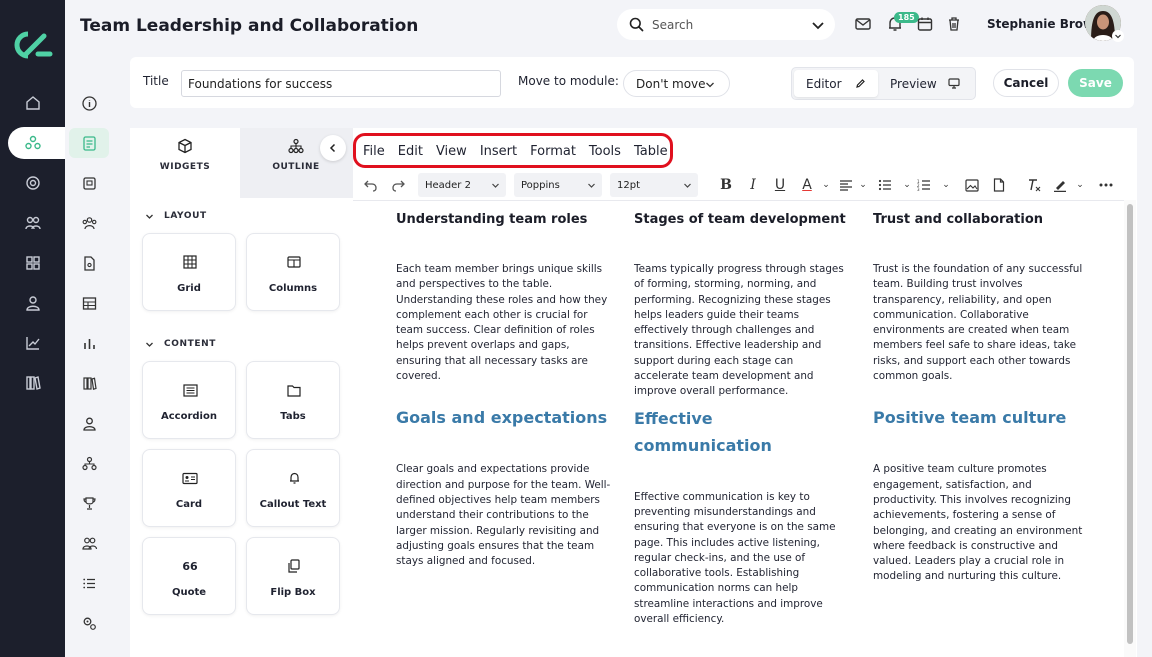 This screenshot has height=657, width=1152. What do you see at coordinates (836, 83) in the screenshot?
I see `editor-tab: Editor` at bounding box center [836, 83].